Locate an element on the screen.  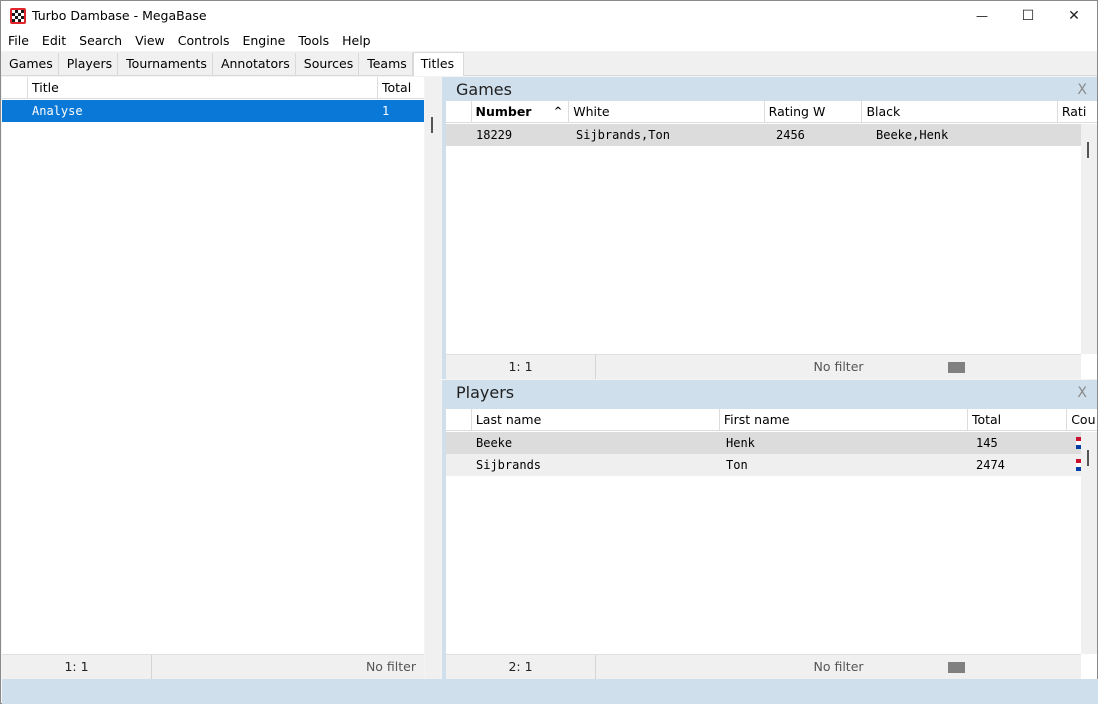
tab-sources: Sources is located at coordinates (327, 64).